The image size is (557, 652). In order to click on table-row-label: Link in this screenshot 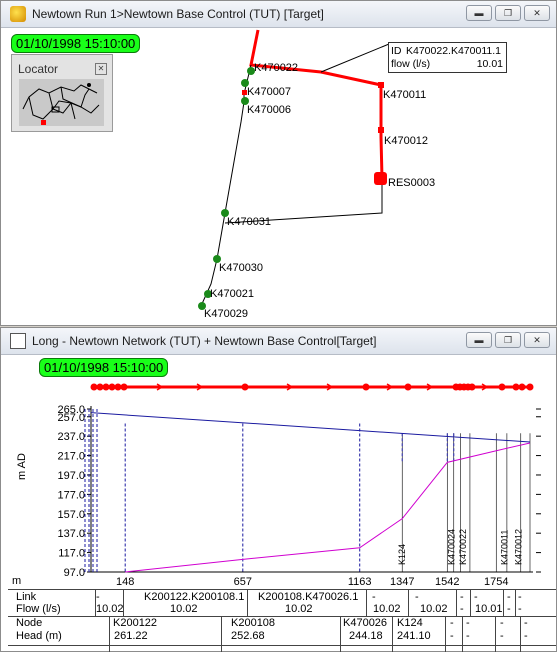, I will do `click(26, 597)`.